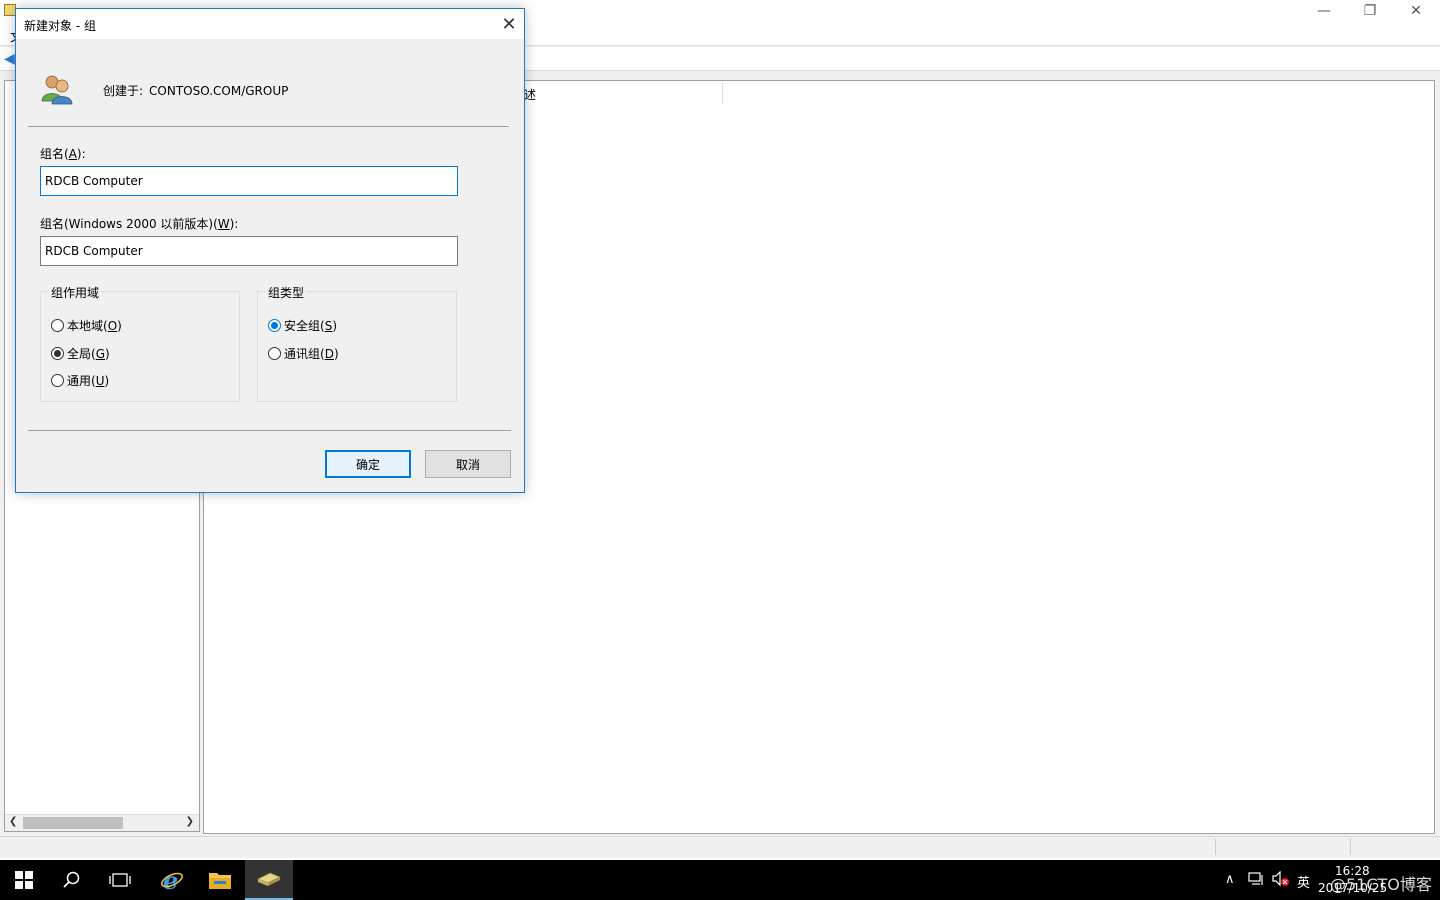  Describe the element at coordinates (357, 343) in the screenshot. I see `group-type-box: 组类型 安全组(S) 通讯组(D)` at that location.